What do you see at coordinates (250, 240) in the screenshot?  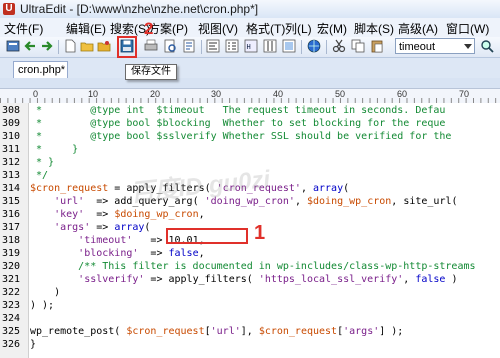 I see `code-line: 318 'timeout' => 10.01,` at bounding box center [250, 240].